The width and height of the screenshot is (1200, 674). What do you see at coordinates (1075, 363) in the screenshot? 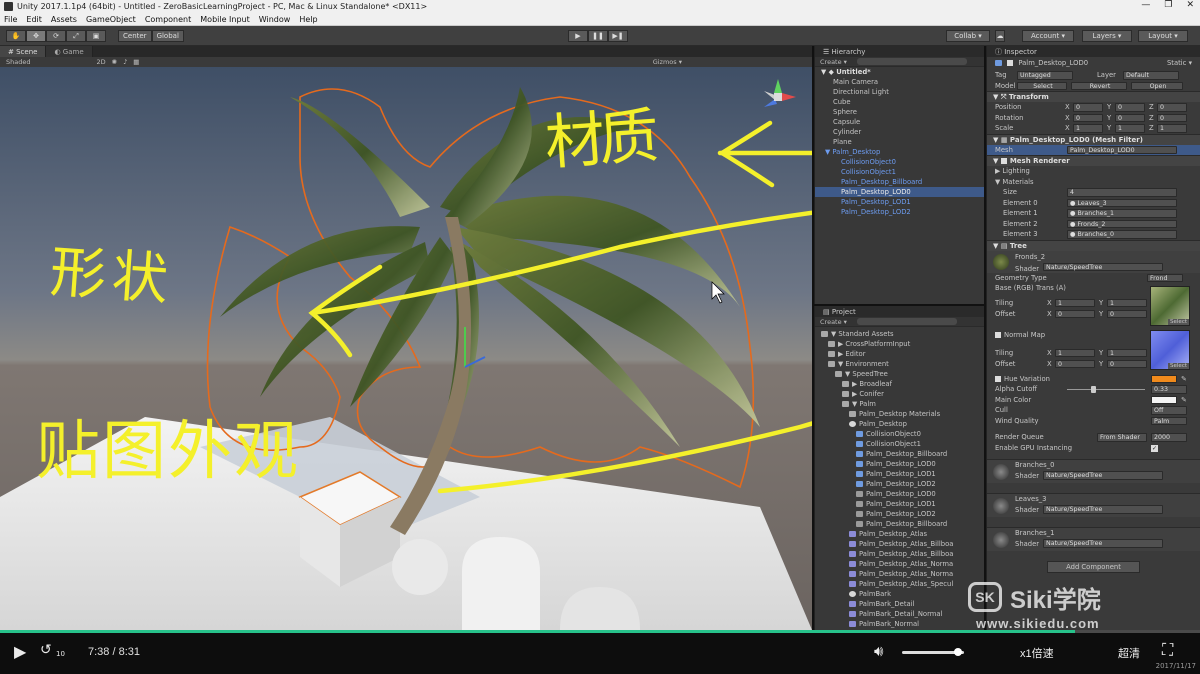
I see `normal-offset-x: 0` at bounding box center [1075, 363].